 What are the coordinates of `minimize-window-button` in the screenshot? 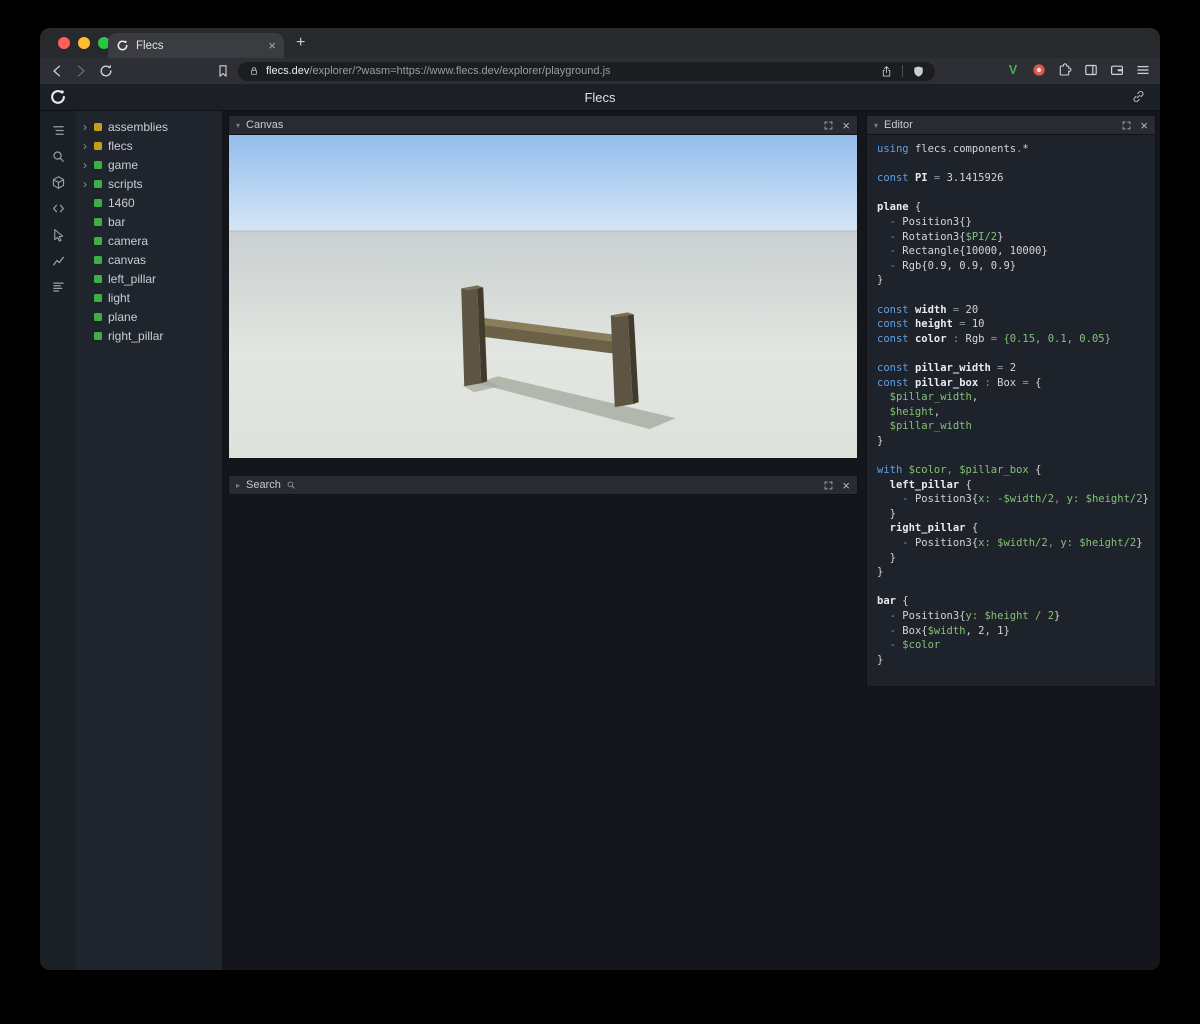 It's located at (84, 43).